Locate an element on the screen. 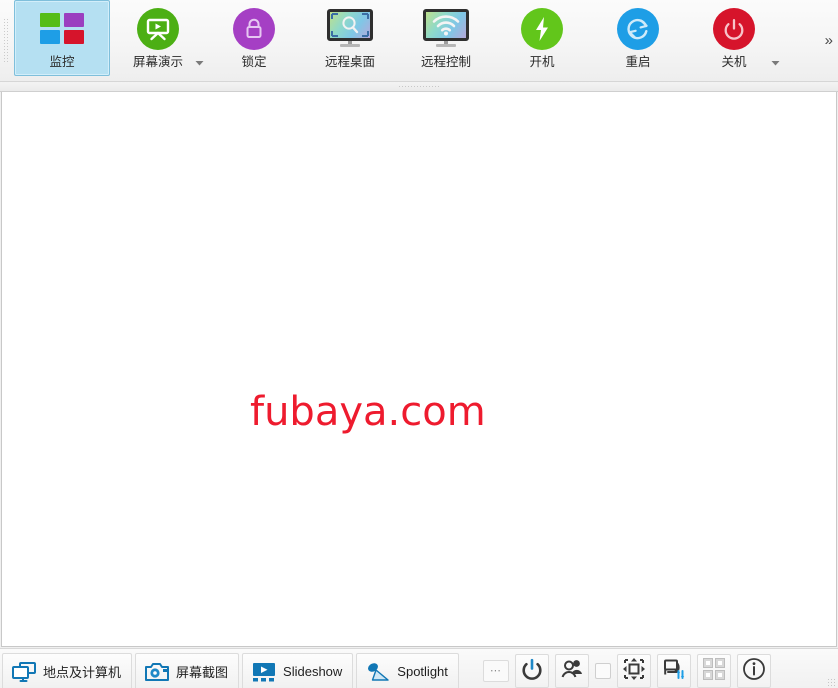  resize-grip is located at coordinates (831, 682).